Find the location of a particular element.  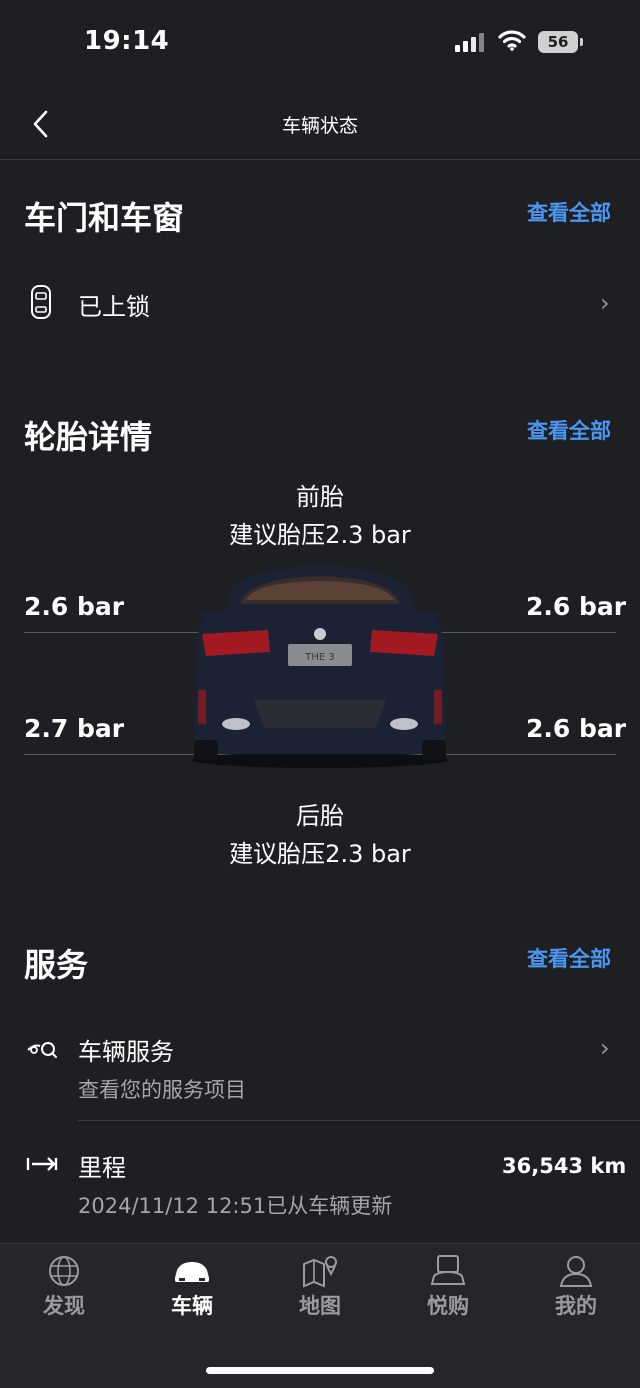

tab-me: 我的 is located at coordinates (576, 1287).